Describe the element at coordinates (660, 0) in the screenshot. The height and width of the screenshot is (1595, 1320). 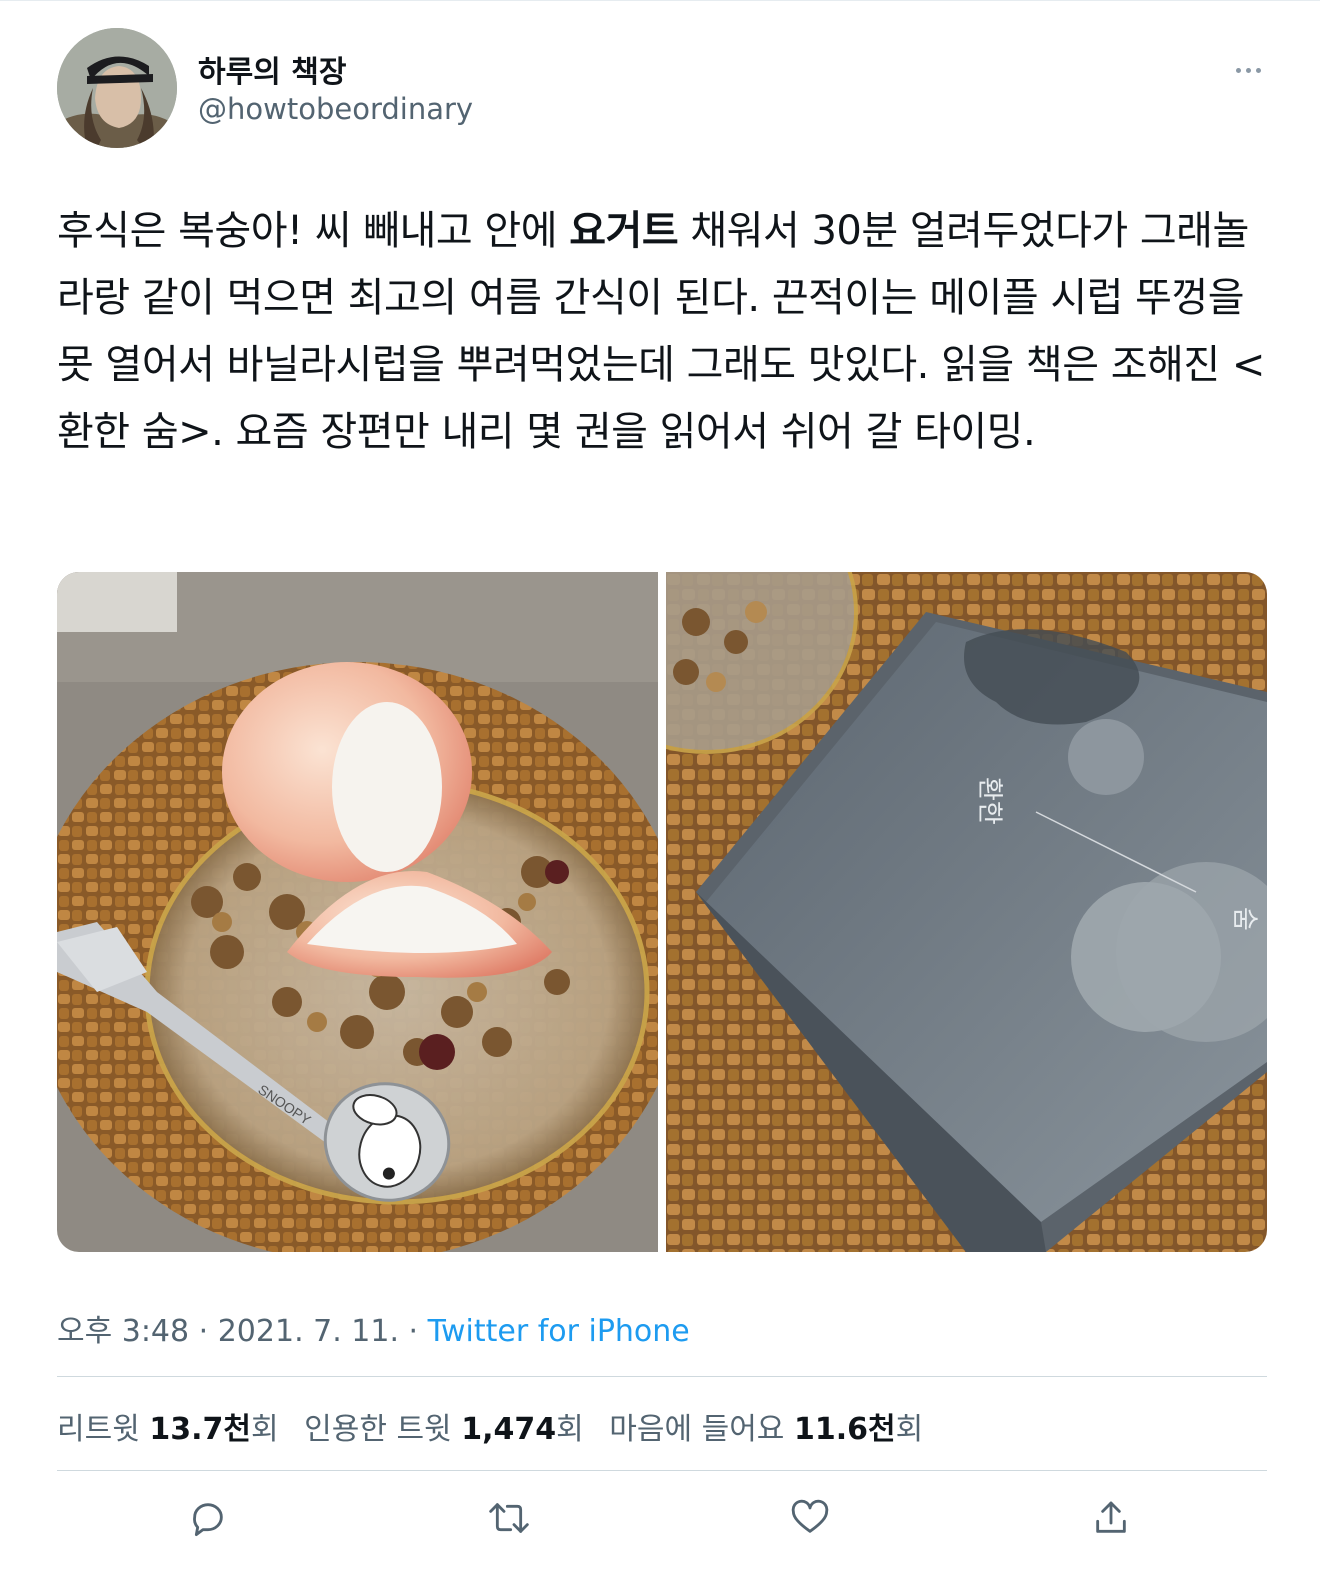
I see `top-divider` at that location.